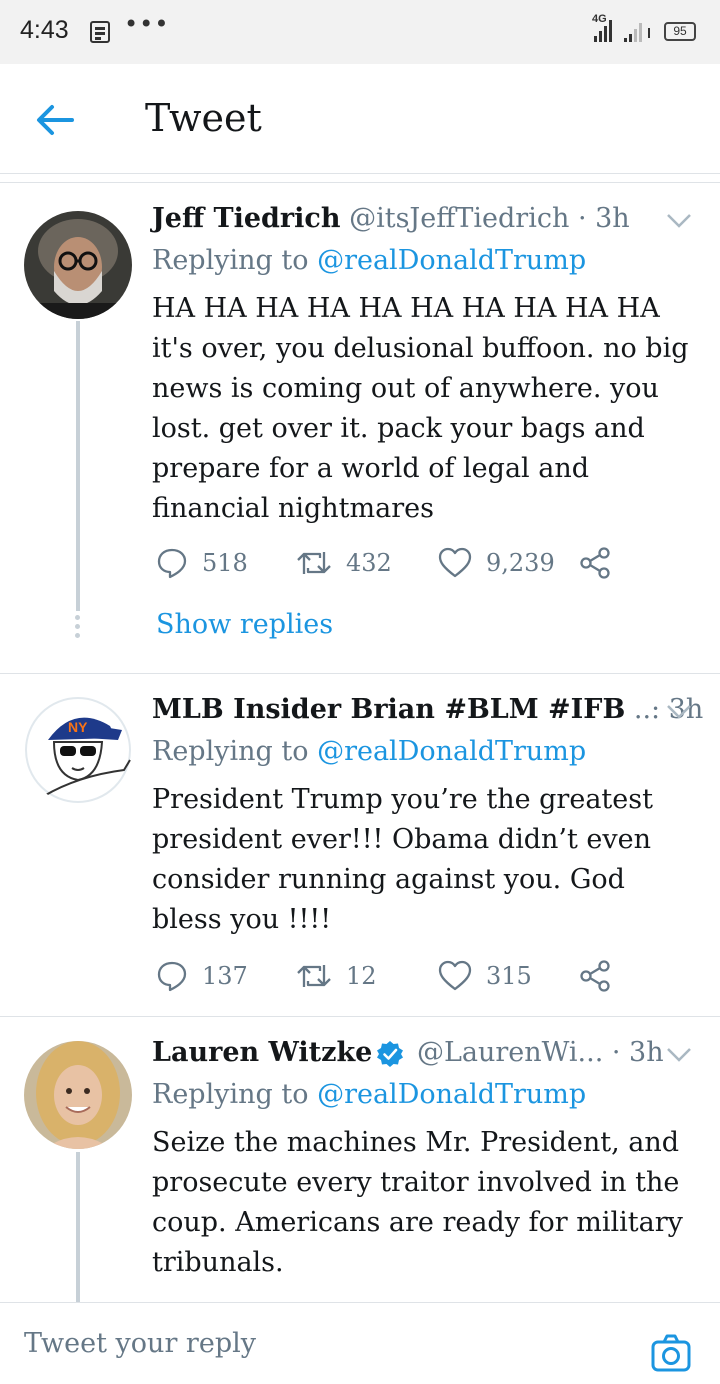  I want to click on reply-input, so click(324, 1343).